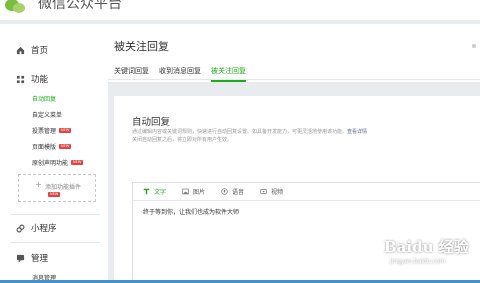 This screenshot has width=480, height=283. Describe the element at coordinates (80, 6) in the screenshot. I see `app-title: 微信公众平台` at that location.